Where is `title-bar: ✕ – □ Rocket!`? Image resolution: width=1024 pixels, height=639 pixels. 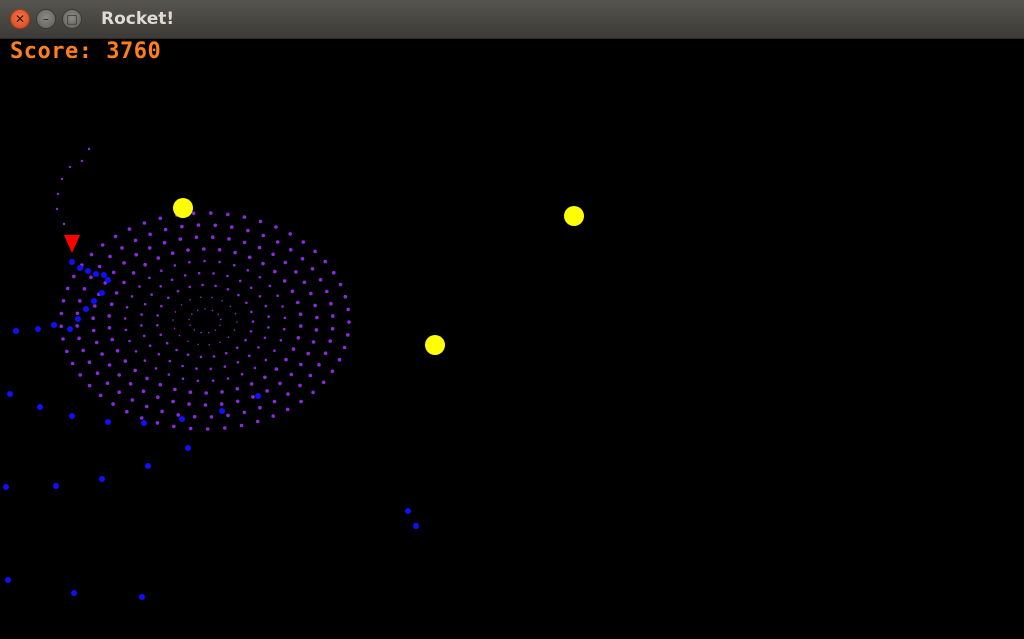
title-bar: ✕ – □ Rocket! is located at coordinates (512, 19).